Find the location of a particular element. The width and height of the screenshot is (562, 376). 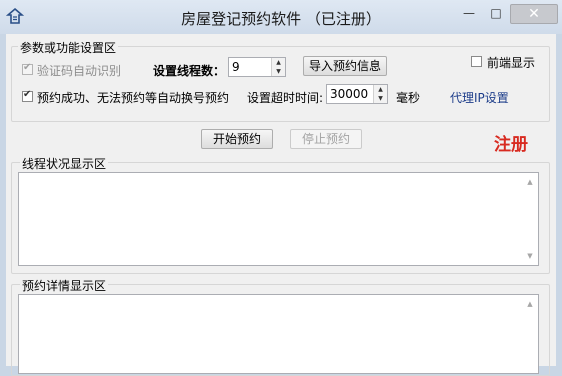

stop-booking-button: 停止预约 is located at coordinates (326, 139).